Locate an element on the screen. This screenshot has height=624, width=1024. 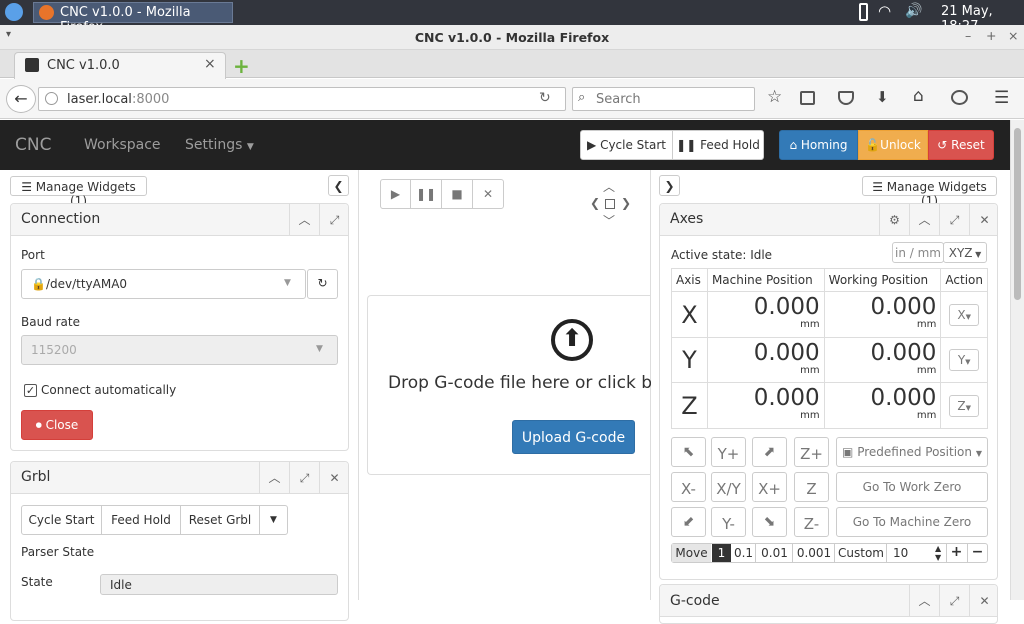
nav-workspace: Workspace is located at coordinates (122, 145).